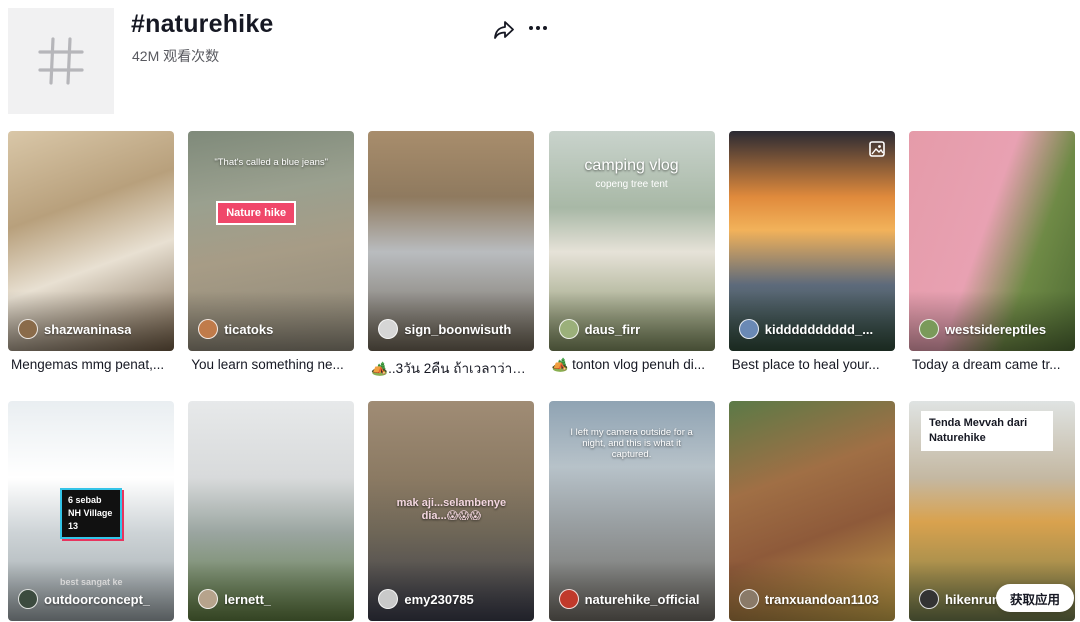 The height and width of the screenshot is (622, 1080). Describe the element at coordinates (822, 599) in the screenshot. I see `author-name: tranxuandoan1103` at that location.